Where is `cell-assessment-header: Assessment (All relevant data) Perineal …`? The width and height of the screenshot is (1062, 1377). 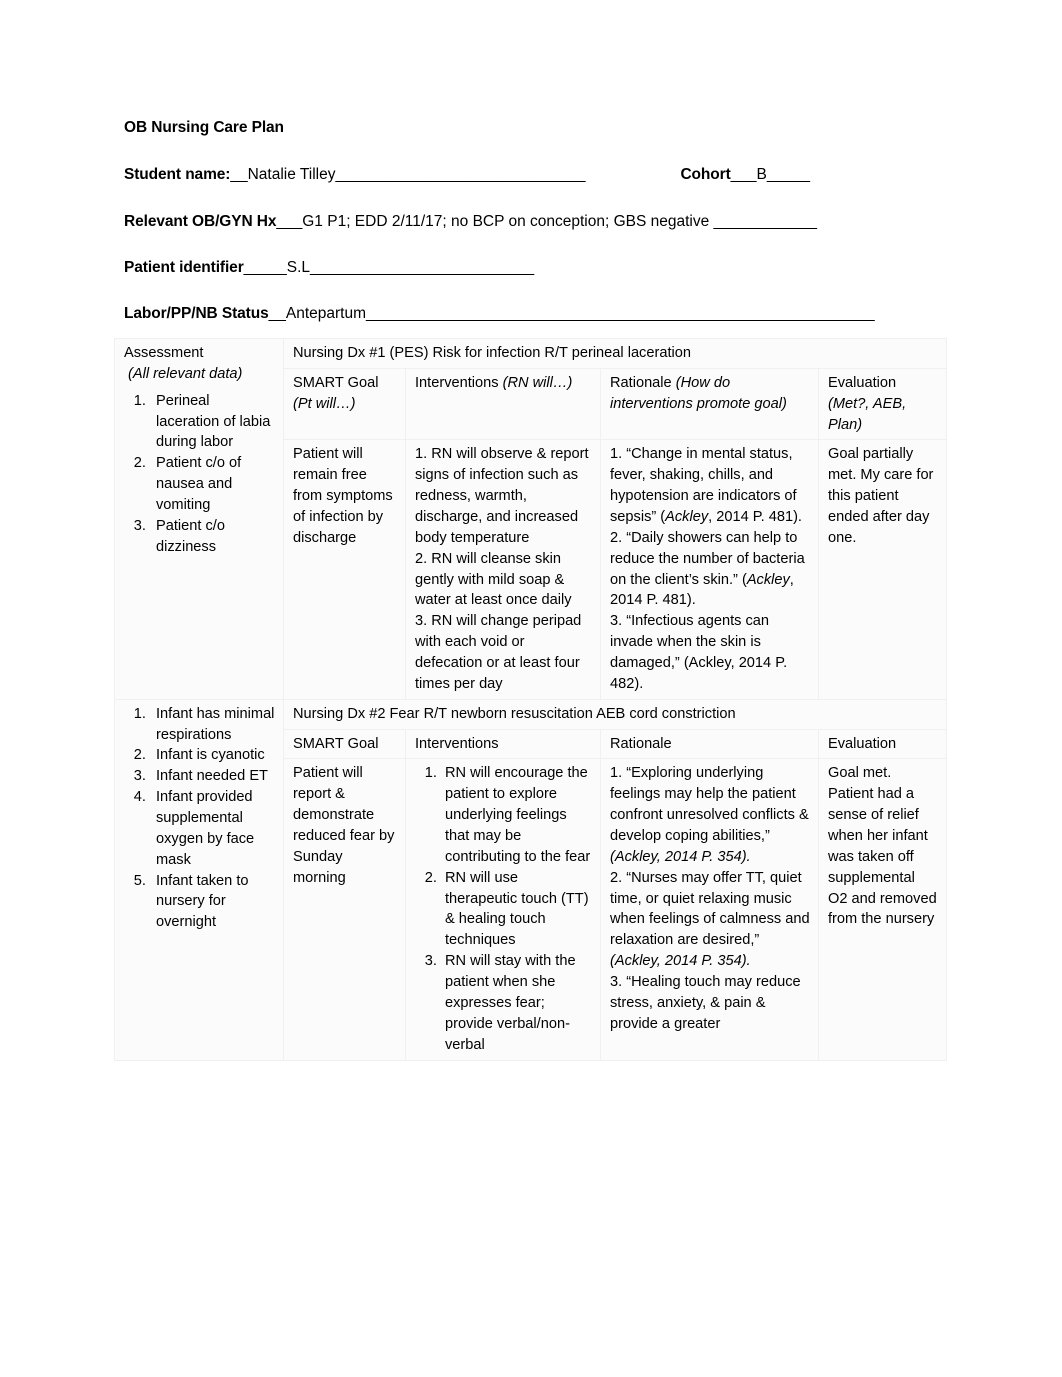 cell-assessment-header: Assessment (All relevant data) Perineal … is located at coordinates (199, 519).